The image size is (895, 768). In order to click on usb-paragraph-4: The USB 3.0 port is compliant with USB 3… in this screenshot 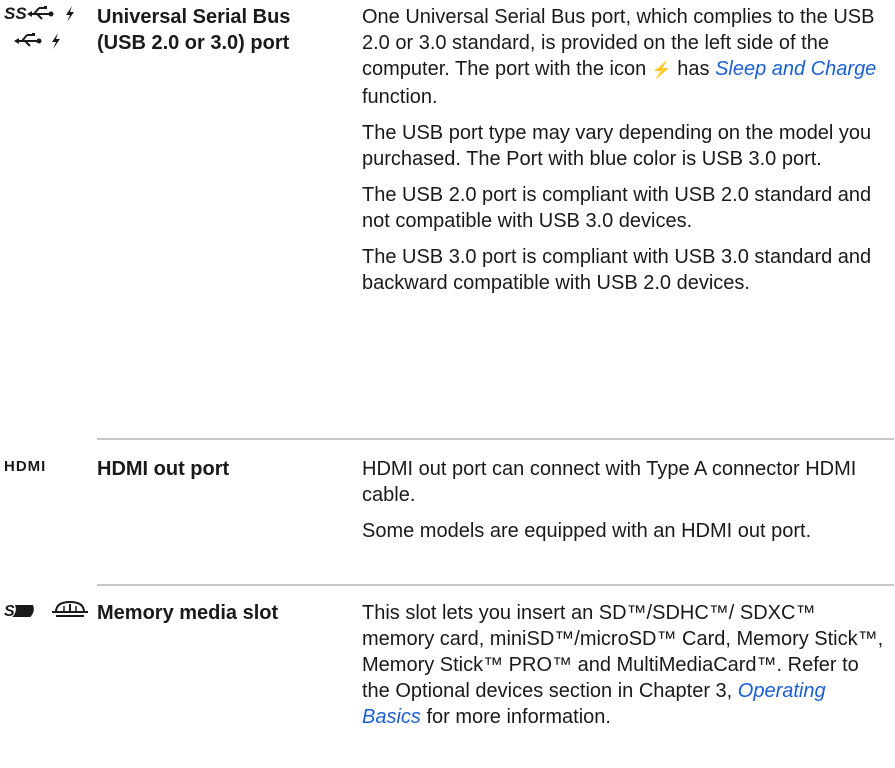, I will do `click(617, 270)`.